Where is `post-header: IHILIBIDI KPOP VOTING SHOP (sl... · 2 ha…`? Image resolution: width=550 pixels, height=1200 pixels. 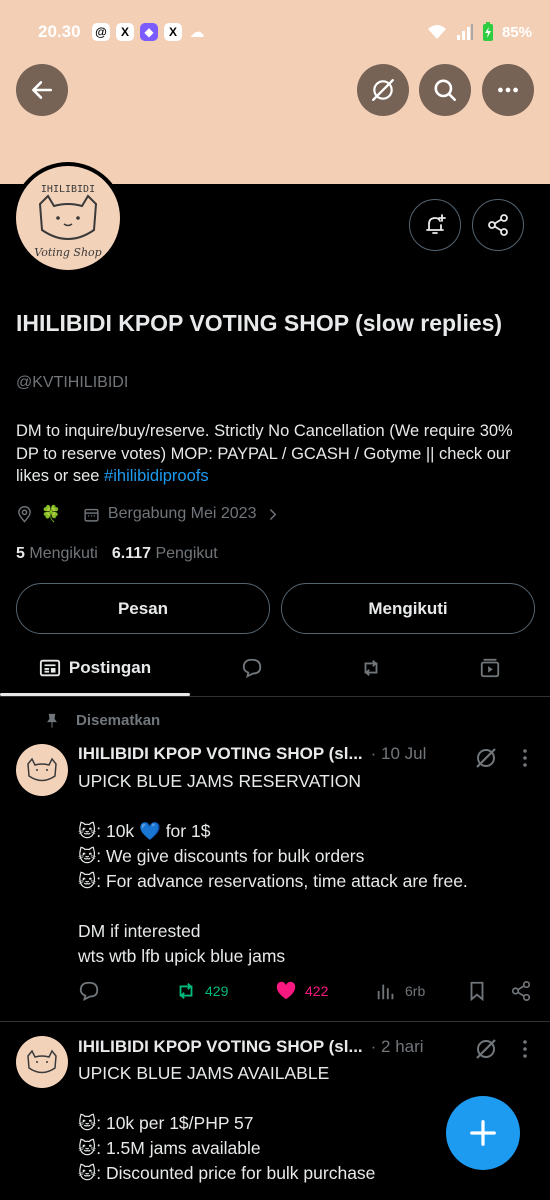 post-header: IHILIBIDI KPOP VOTING SHOP (sl... · 2 ha… is located at coordinates (251, 1047).